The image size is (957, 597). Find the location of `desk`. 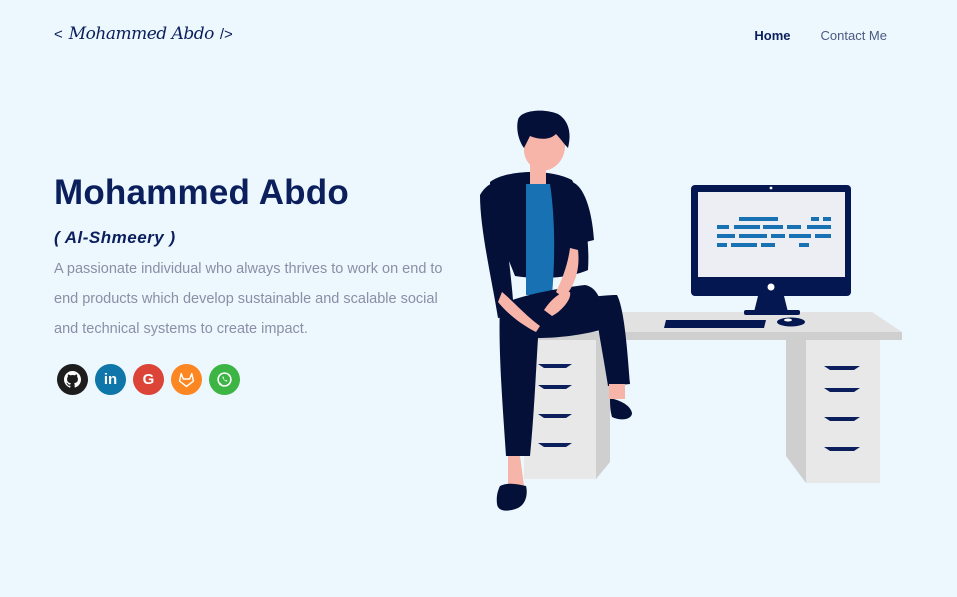

desk is located at coordinates (701, 397).